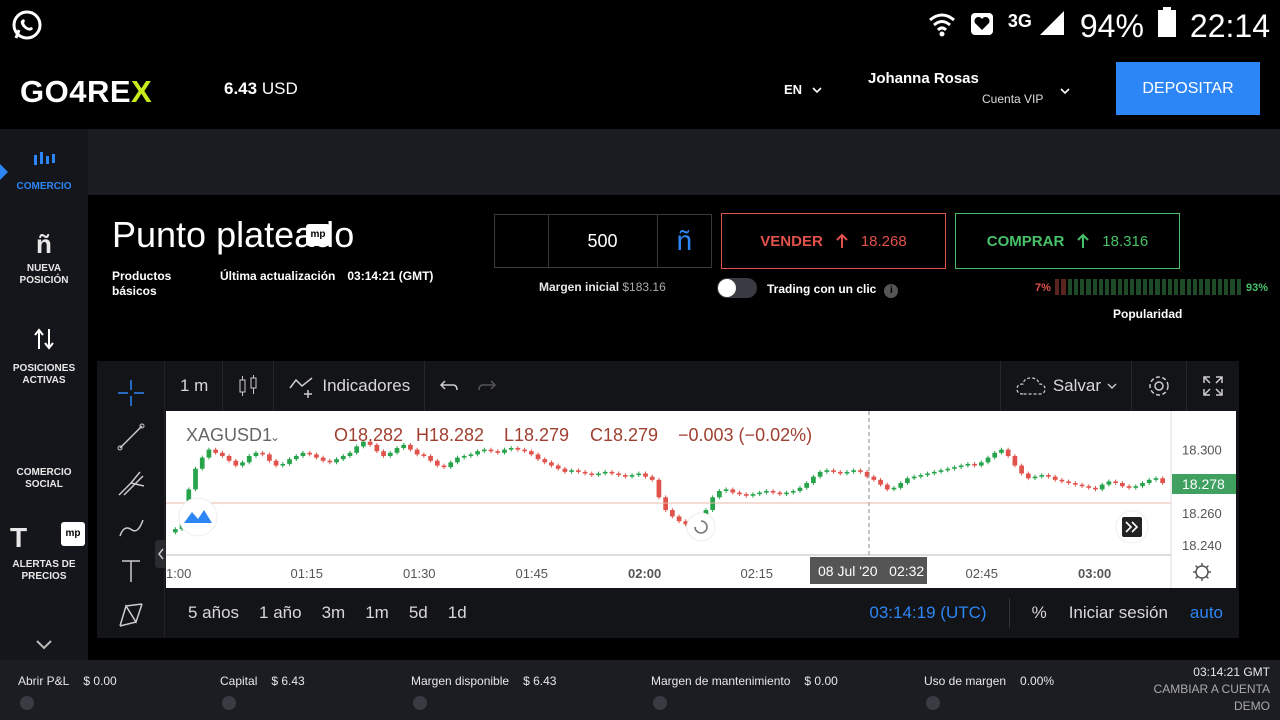 Image resolution: width=1280 pixels, height=720 pixels. Describe the element at coordinates (1067, 241) in the screenshot. I see `buy-button: COMPRAR 18.316` at that location.